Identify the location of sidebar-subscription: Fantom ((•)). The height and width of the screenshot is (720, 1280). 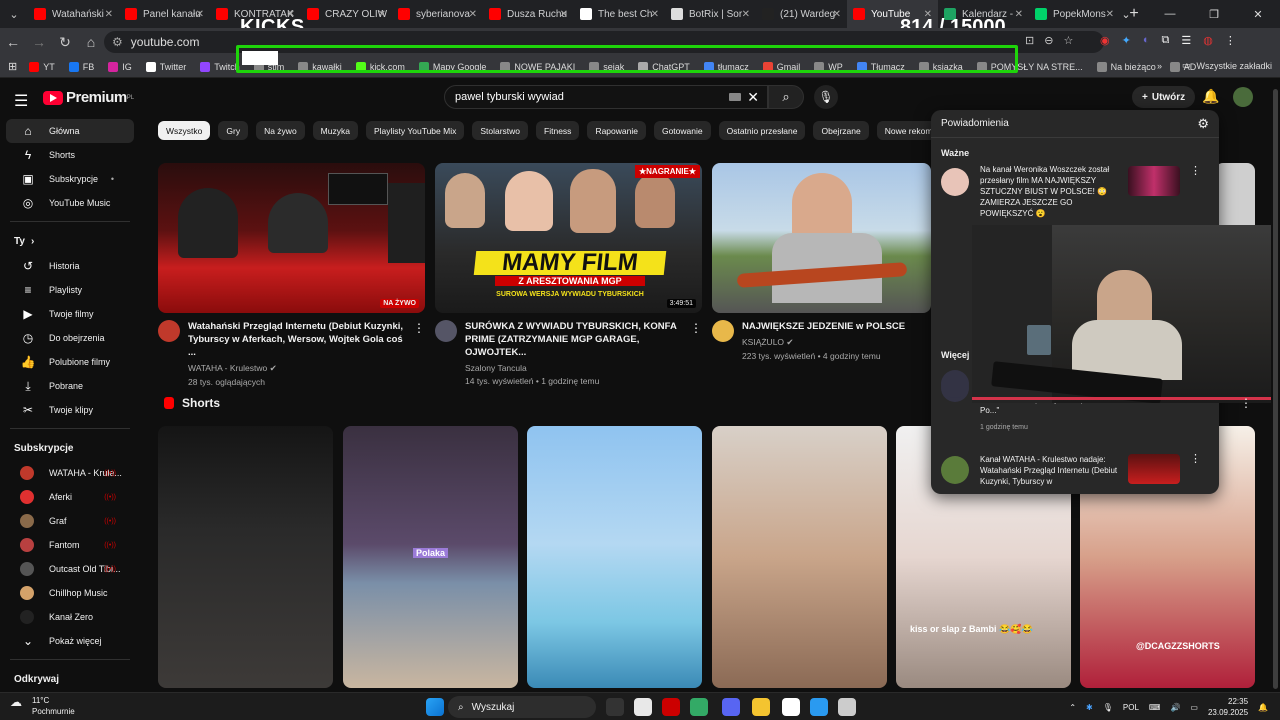
(70, 545).